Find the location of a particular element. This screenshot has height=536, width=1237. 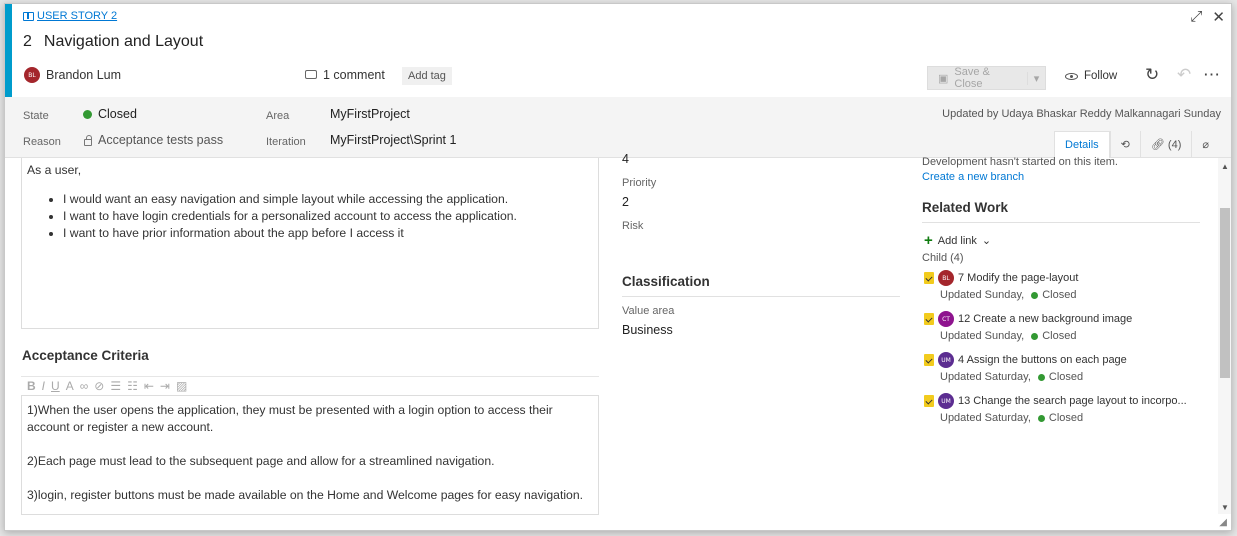

refresh-icon: ↻ is located at coordinates (1152, 75).